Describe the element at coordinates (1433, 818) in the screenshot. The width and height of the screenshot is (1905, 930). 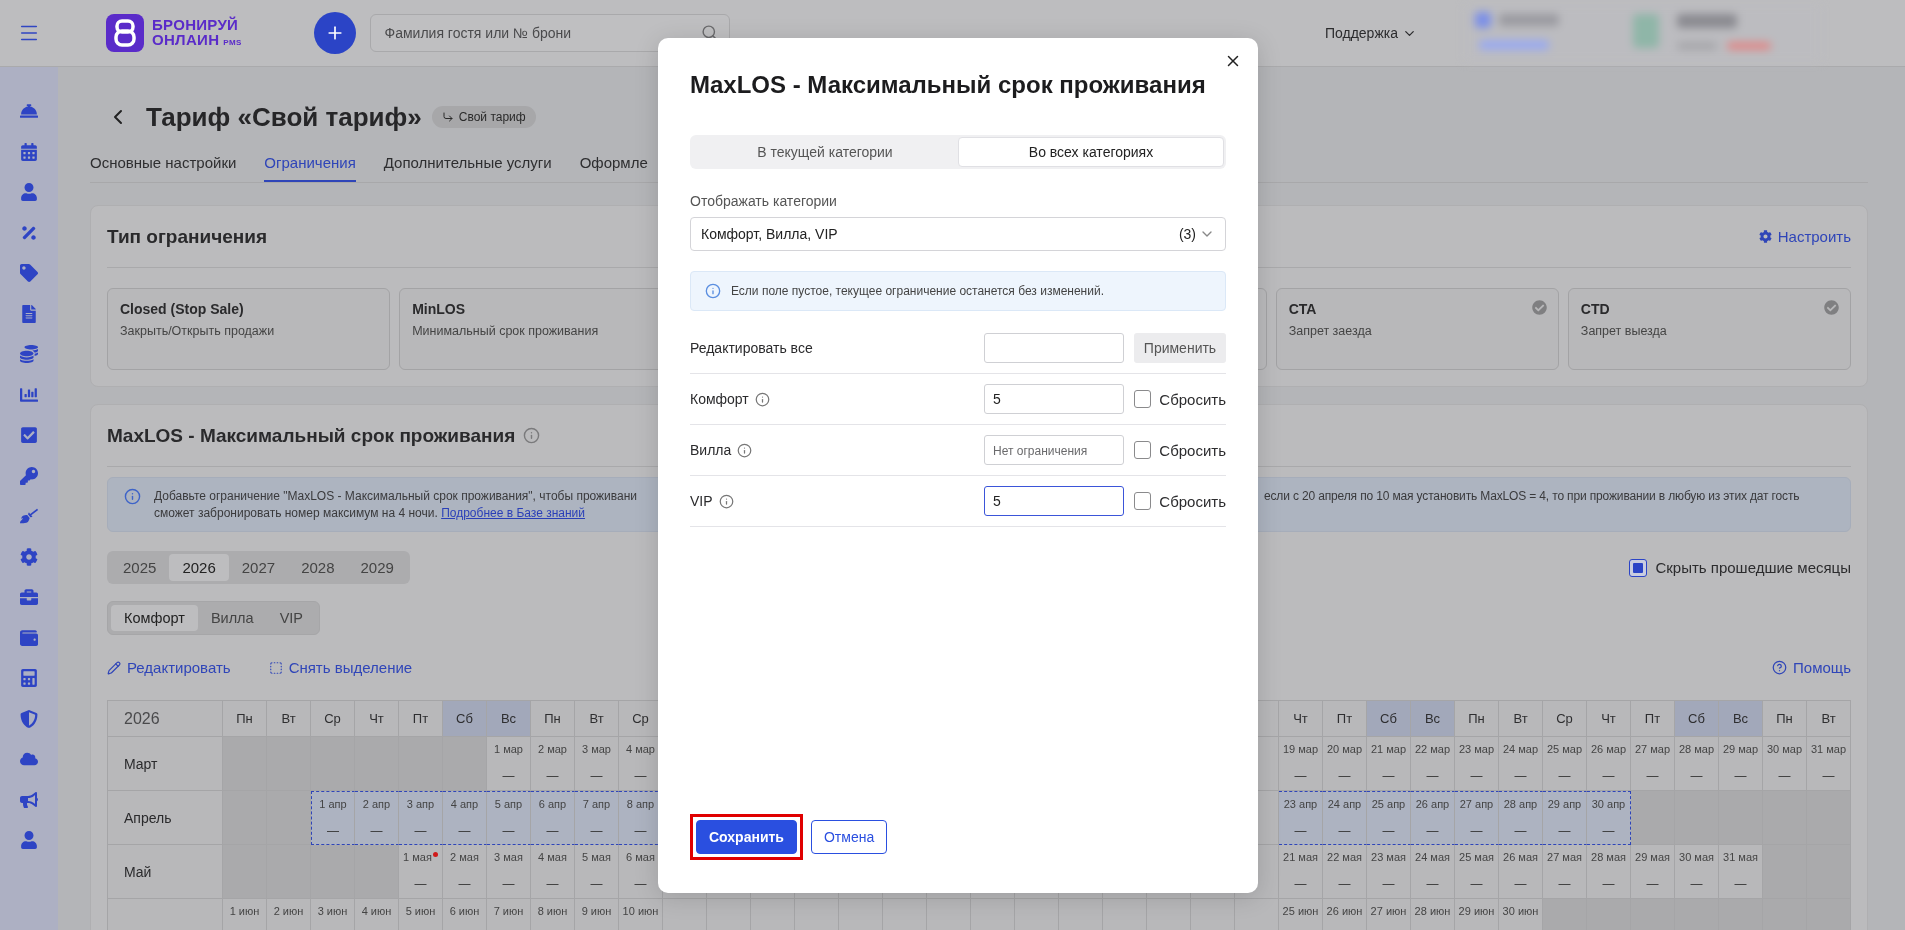
I see `day-cell: 26 апр —` at that location.